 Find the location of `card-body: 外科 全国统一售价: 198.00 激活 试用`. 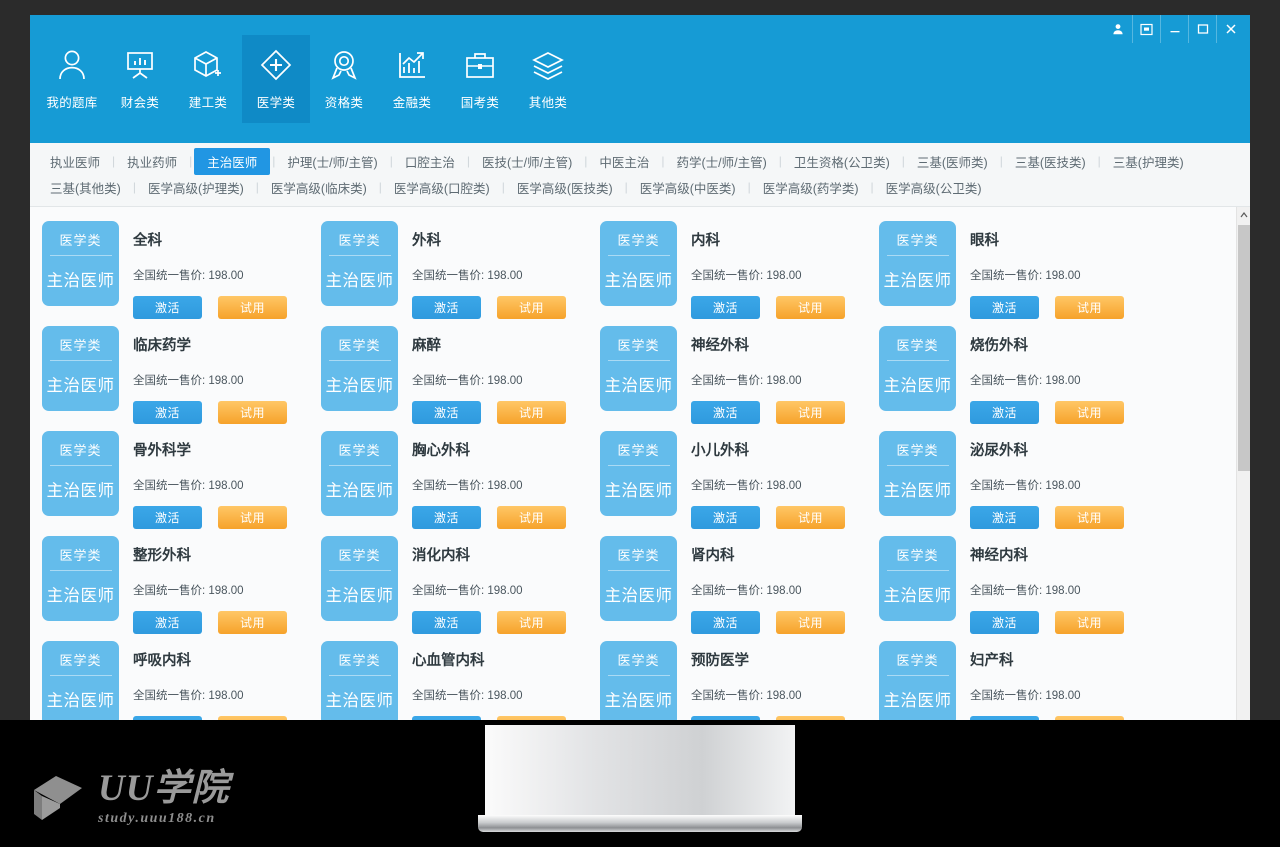

card-body: 外科 全国统一售价: 198.00 激活 试用 is located at coordinates (482, 270).